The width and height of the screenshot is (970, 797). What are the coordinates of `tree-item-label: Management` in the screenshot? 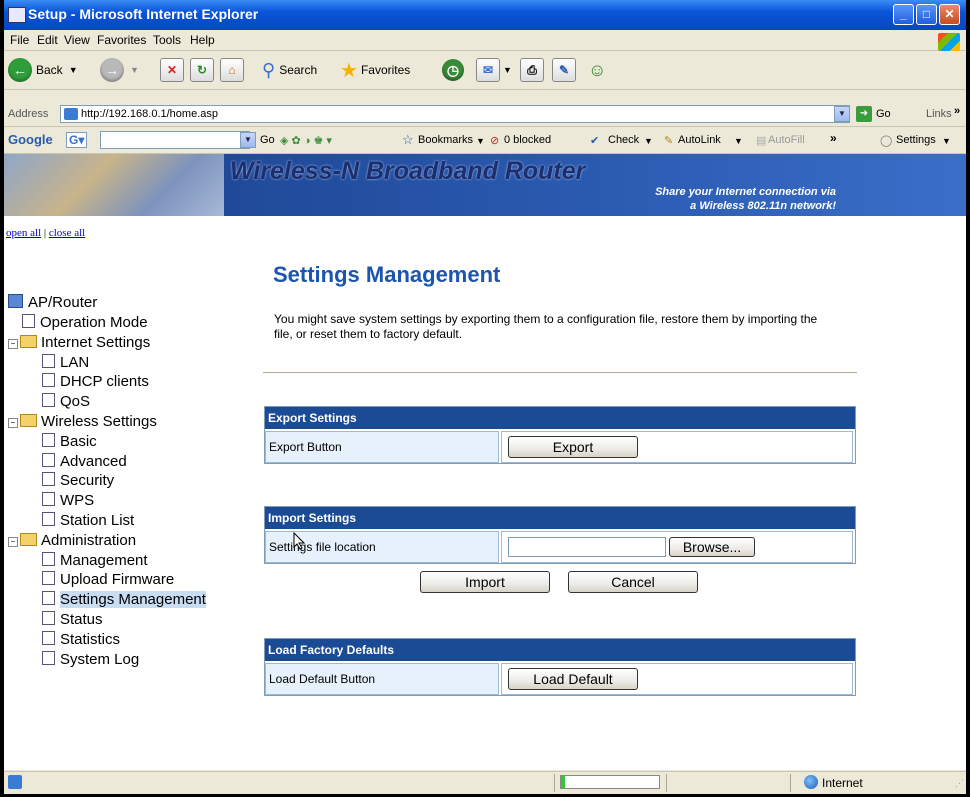 It's located at (104, 560).